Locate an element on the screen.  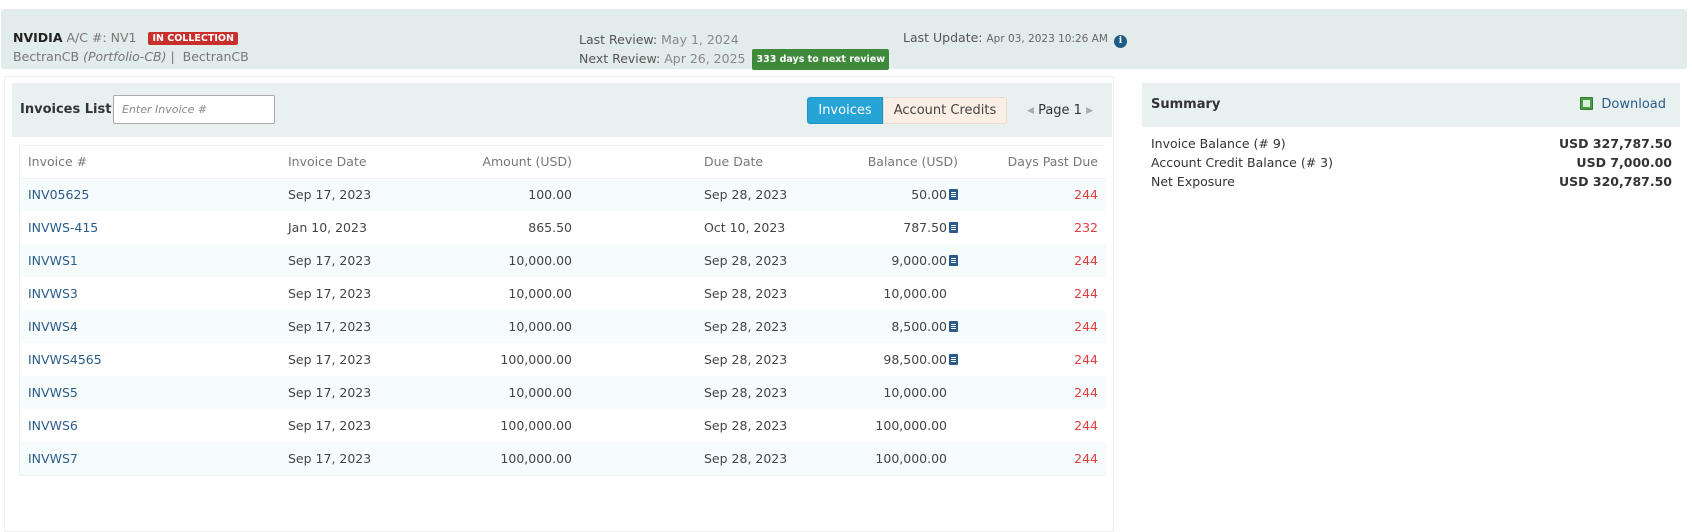
invoice-number-link-text: INVWS7 is located at coordinates (53, 458).